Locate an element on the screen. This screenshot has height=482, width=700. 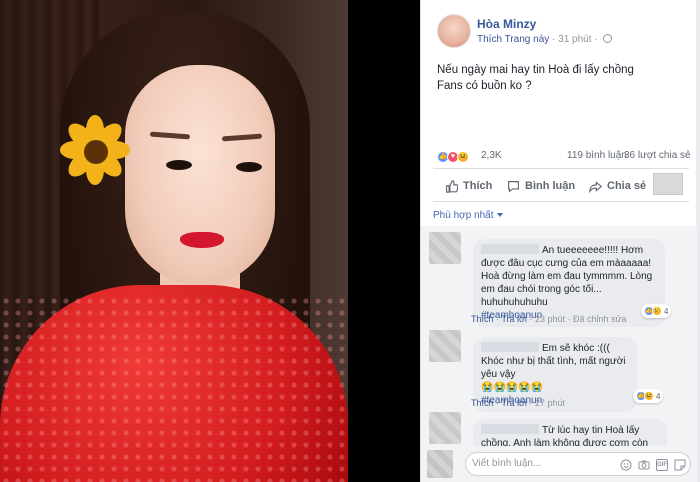
post-meta: Thích Trang này · 31 phút · is located at coordinates (545, 39).